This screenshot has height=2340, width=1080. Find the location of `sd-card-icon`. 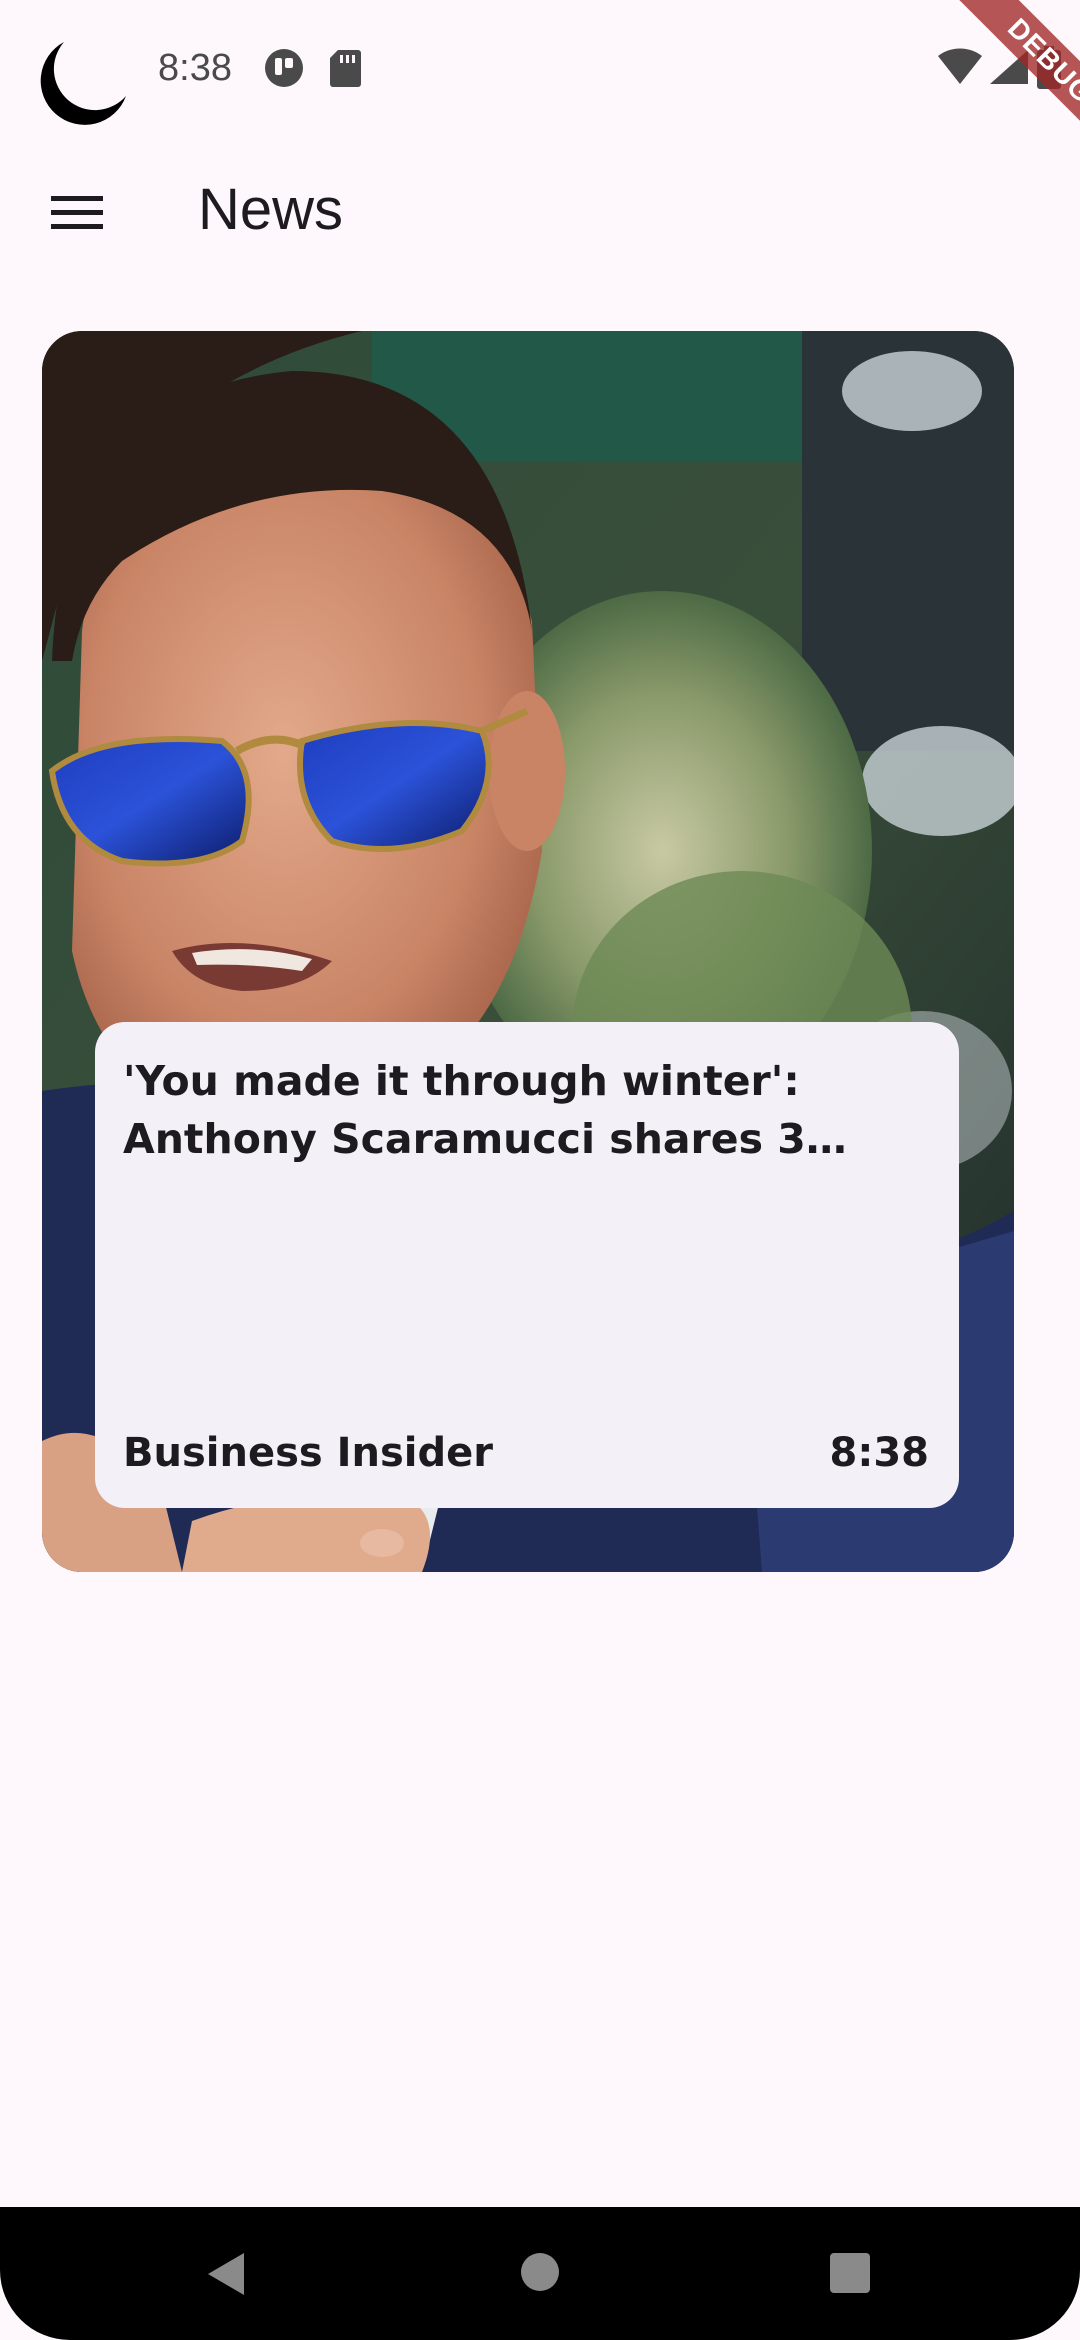

sd-card-icon is located at coordinates (345, 68).